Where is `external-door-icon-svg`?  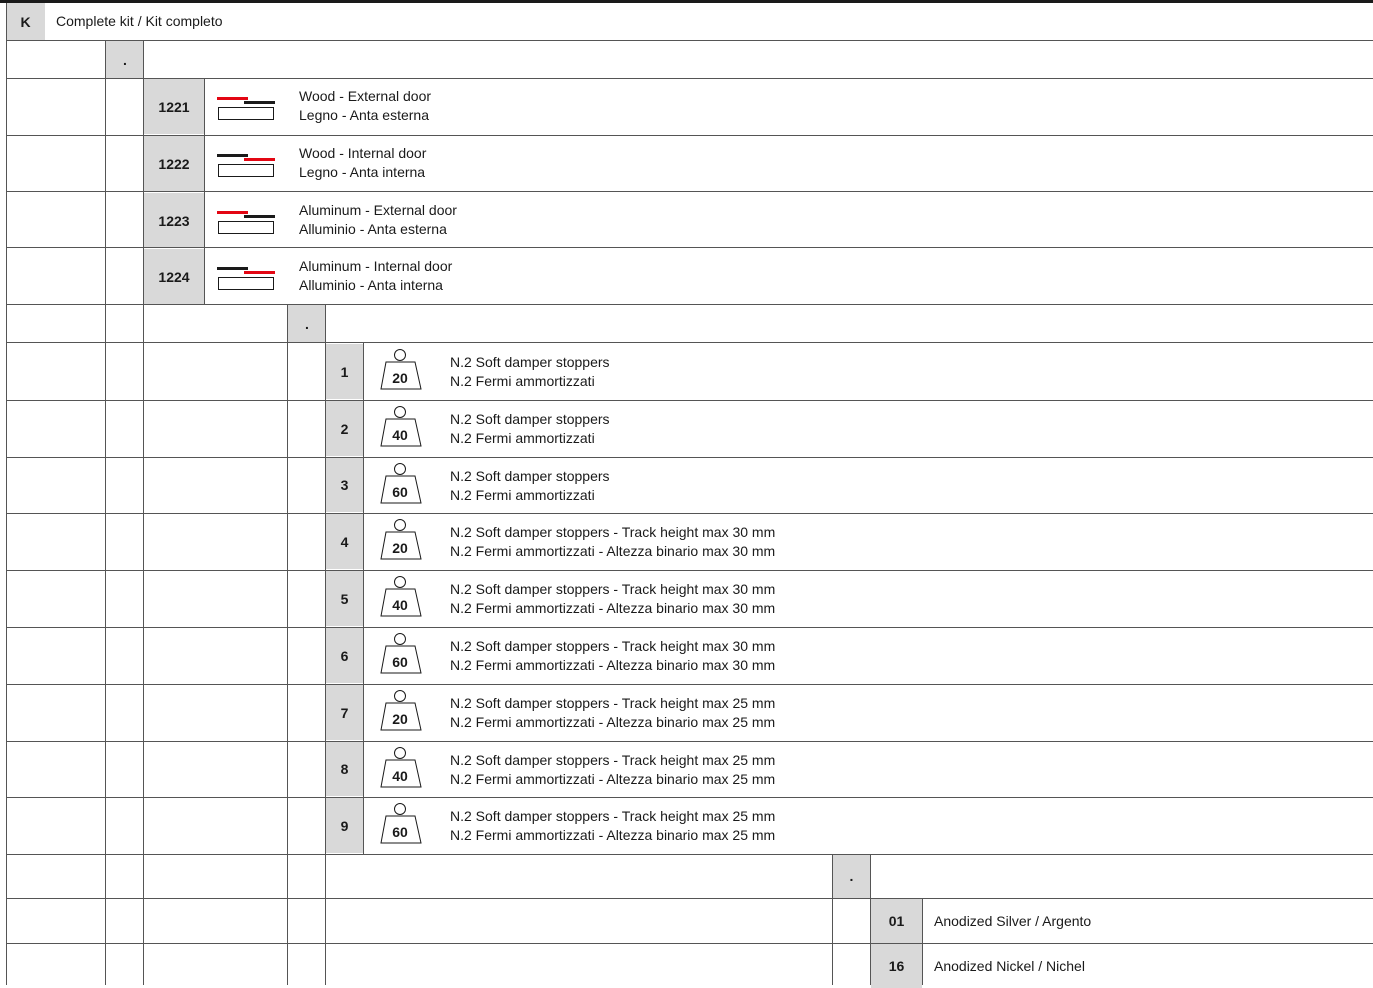
external-door-icon-svg is located at coordinates (246, 108).